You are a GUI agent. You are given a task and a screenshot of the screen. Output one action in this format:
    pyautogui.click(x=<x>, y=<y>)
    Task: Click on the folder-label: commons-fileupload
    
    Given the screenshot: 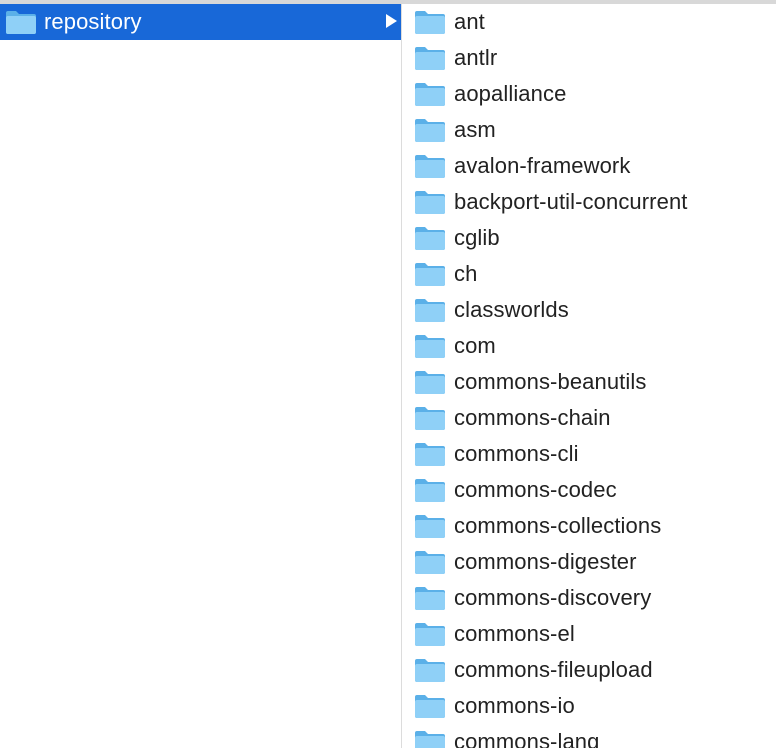 What is the action you would take?
    pyautogui.click(x=553, y=669)
    